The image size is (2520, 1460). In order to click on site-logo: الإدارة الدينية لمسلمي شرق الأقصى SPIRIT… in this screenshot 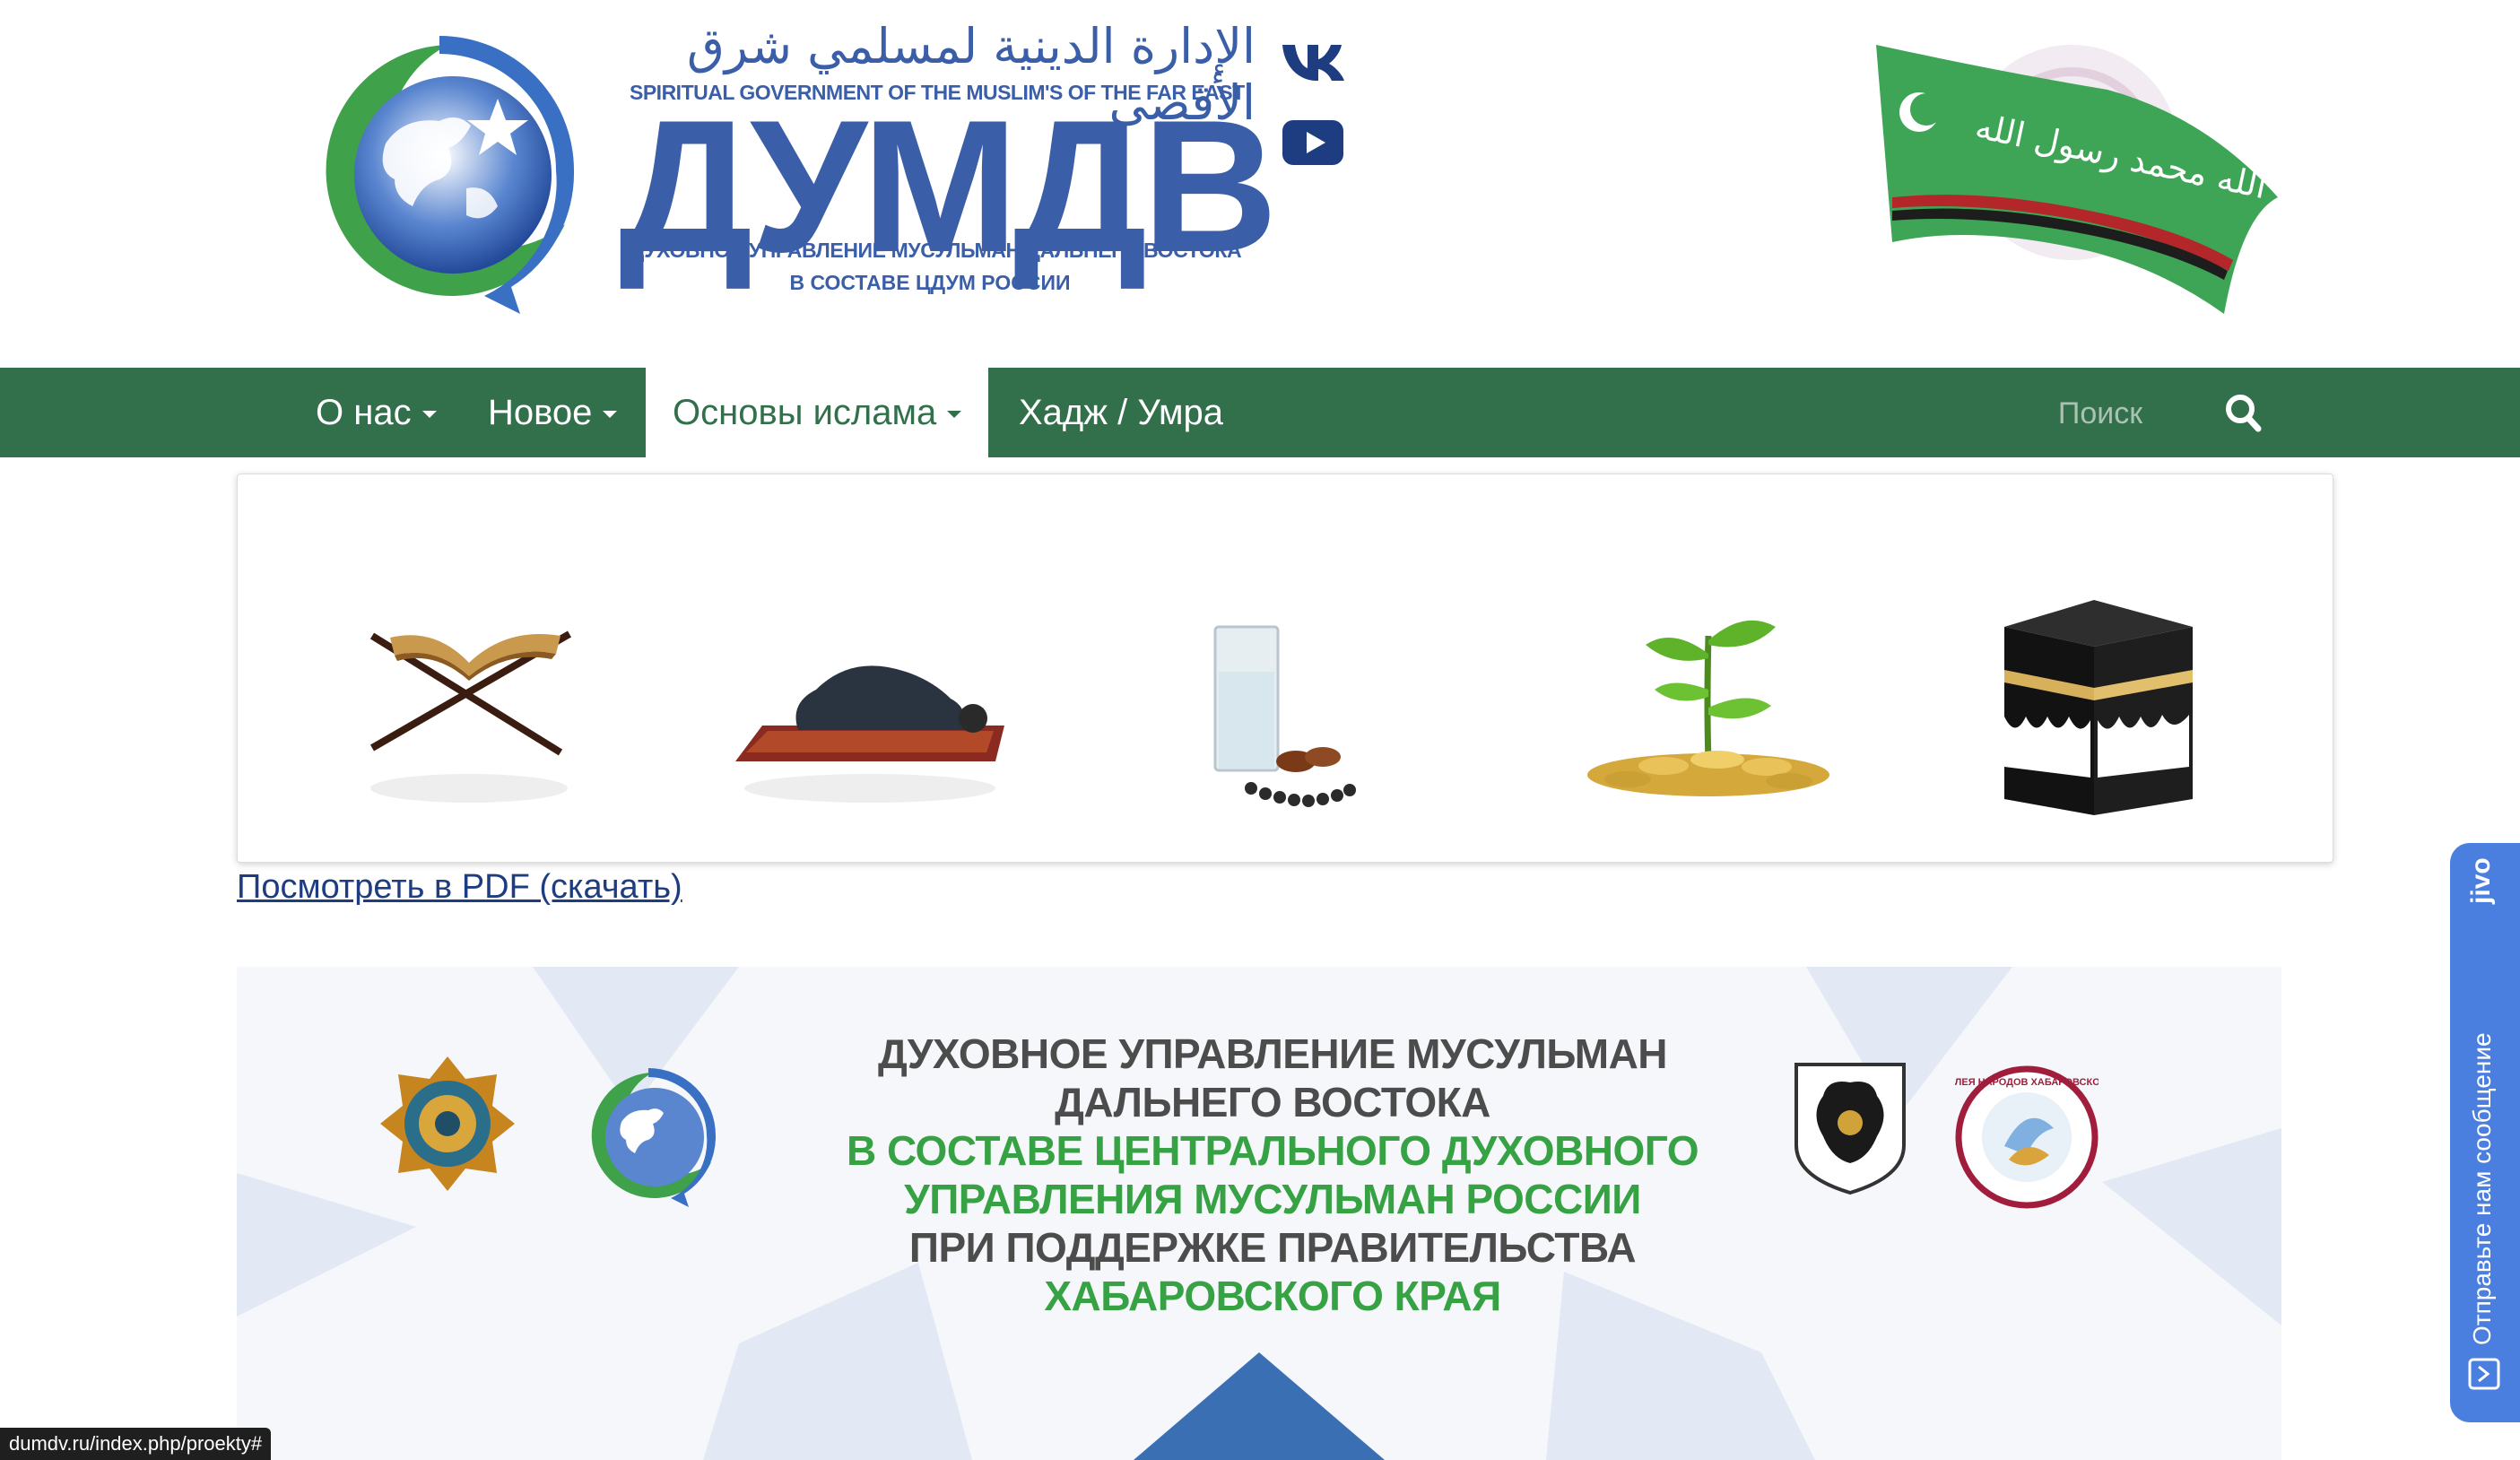, I will do `click(791, 170)`.